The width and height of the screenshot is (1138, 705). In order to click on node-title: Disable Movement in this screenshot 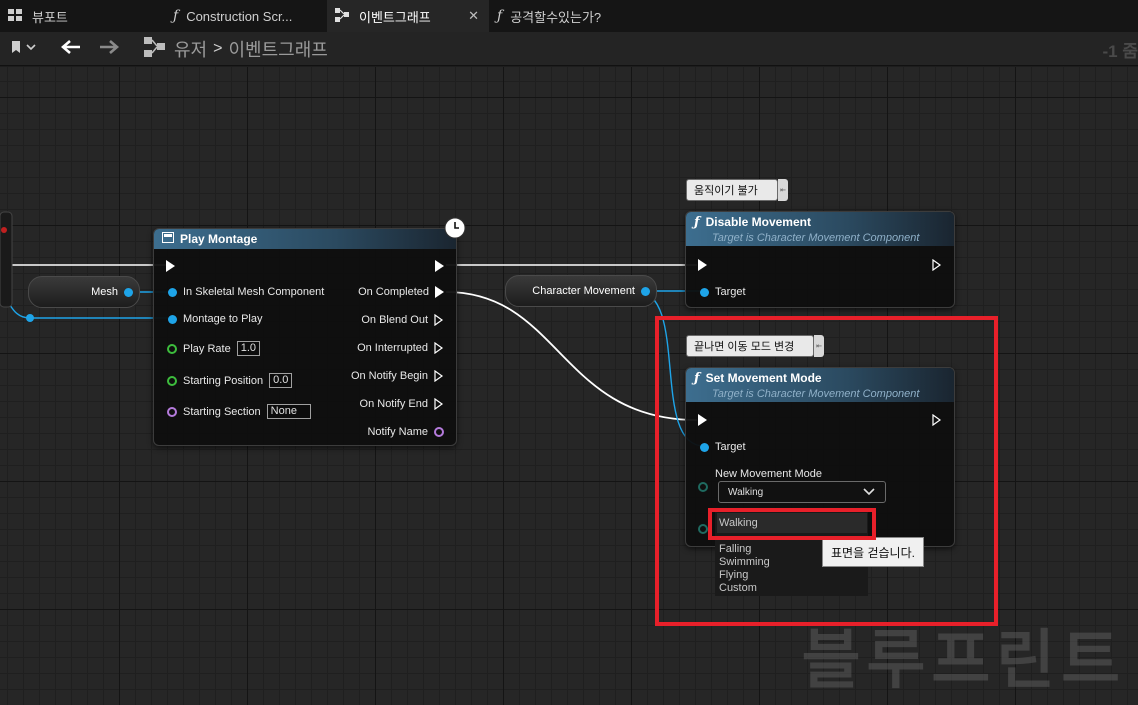, I will do `click(758, 222)`.